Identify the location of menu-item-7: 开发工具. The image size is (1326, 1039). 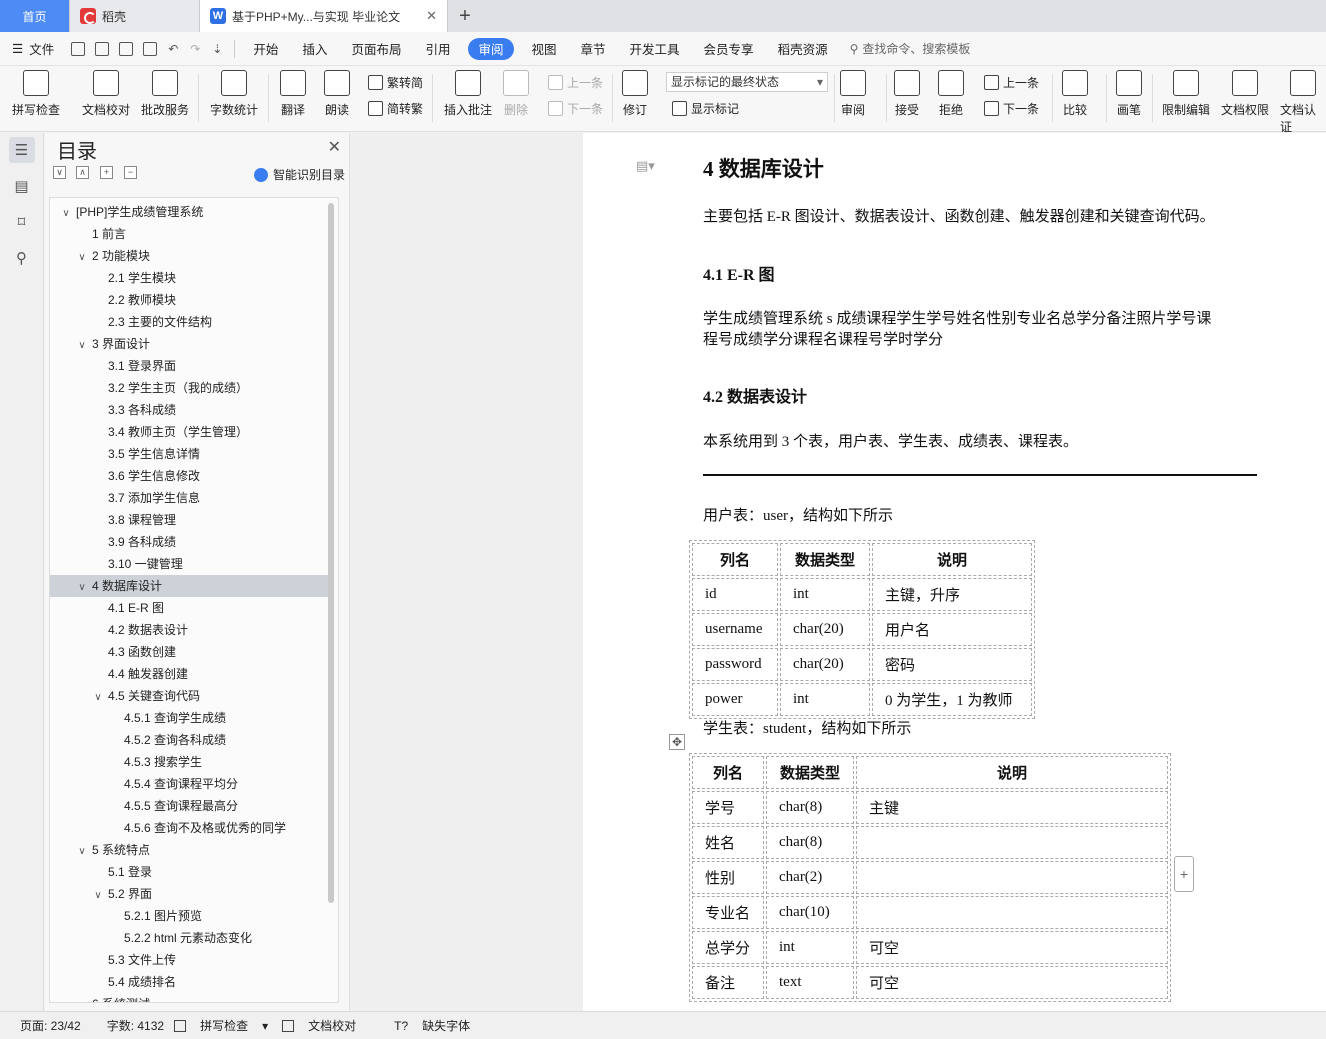
(655, 49).